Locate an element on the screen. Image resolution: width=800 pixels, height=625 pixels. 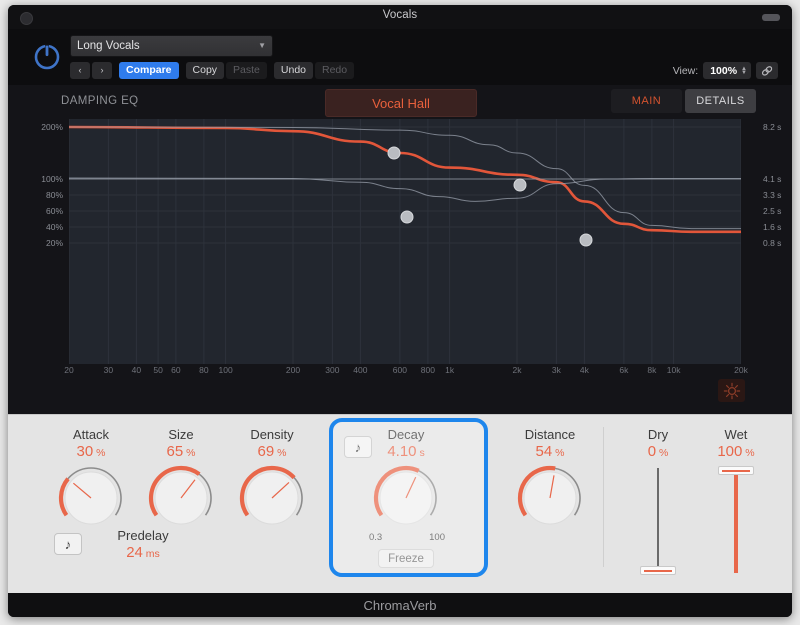
note-icon: ♪ is located at coordinates (68, 544).